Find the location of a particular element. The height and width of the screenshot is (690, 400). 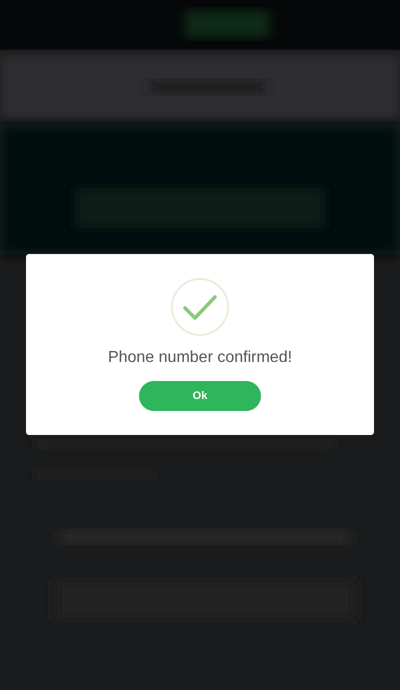

checkmark-icon is located at coordinates (200, 307).